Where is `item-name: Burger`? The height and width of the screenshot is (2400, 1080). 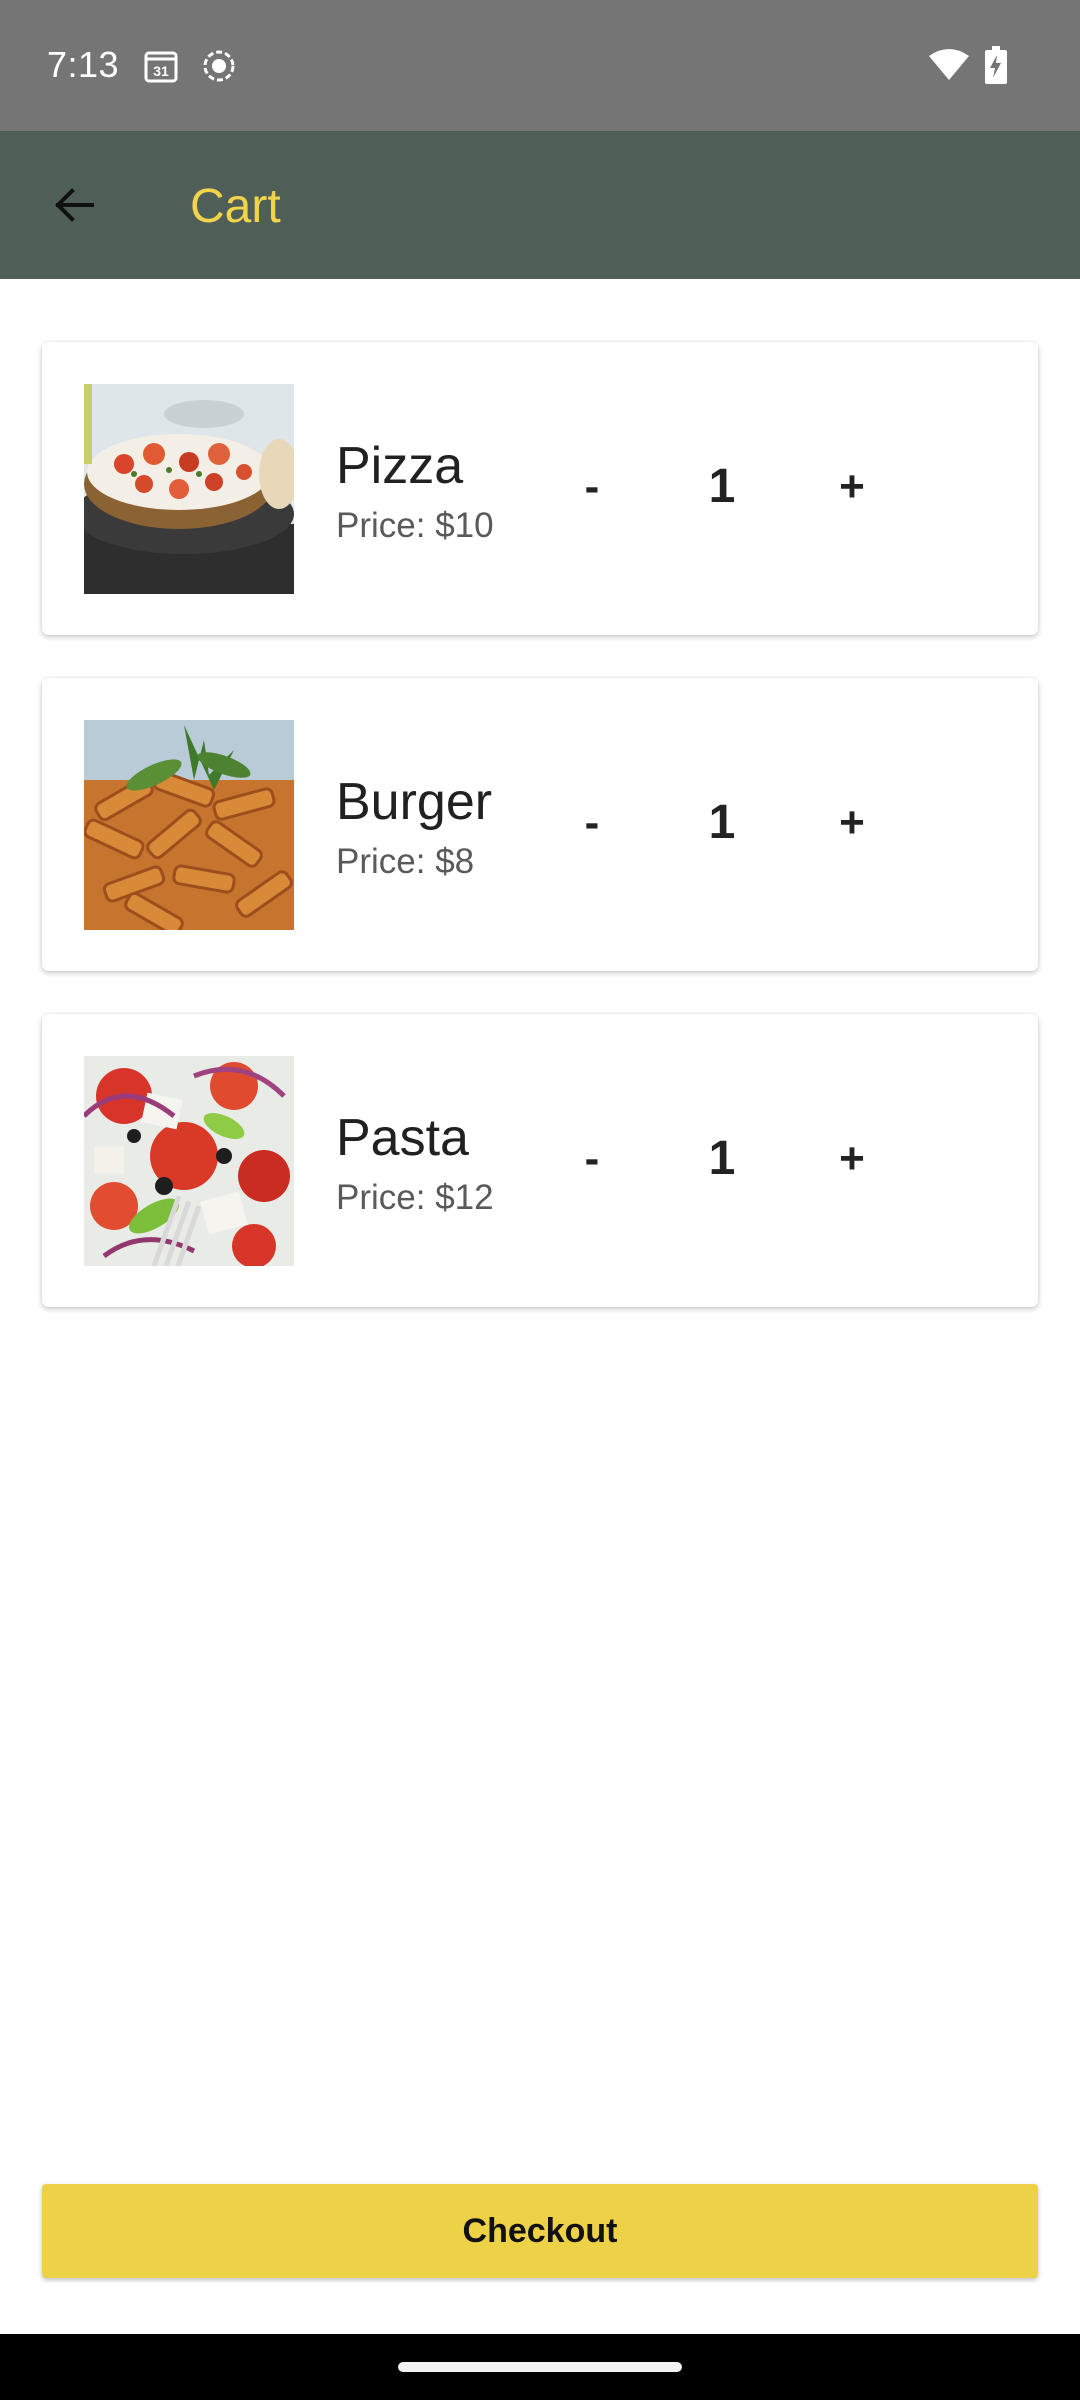
item-name: Burger is located at coordinates (414, 802).